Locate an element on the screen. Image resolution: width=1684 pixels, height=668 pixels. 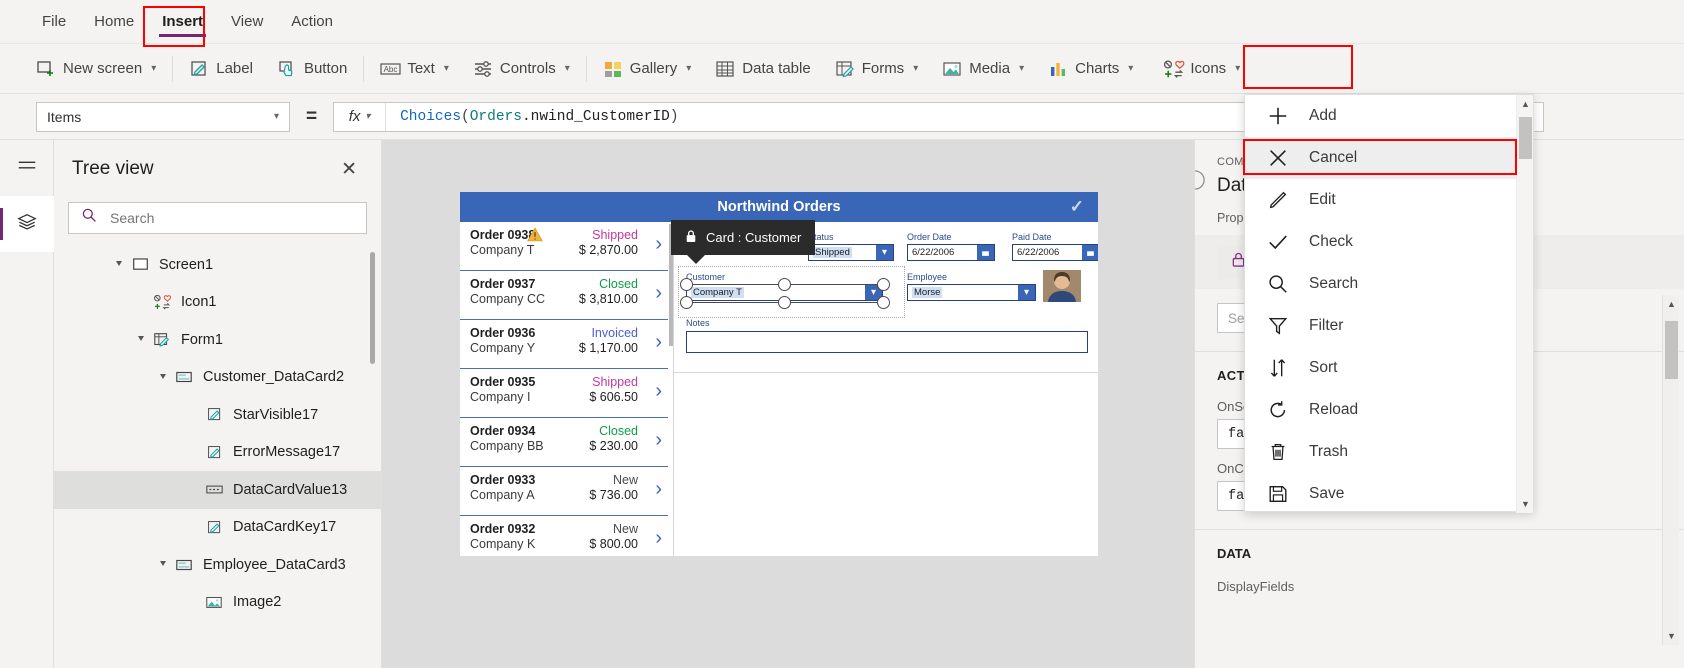
ribbon-label: Label is located at coordinates (221, 69).